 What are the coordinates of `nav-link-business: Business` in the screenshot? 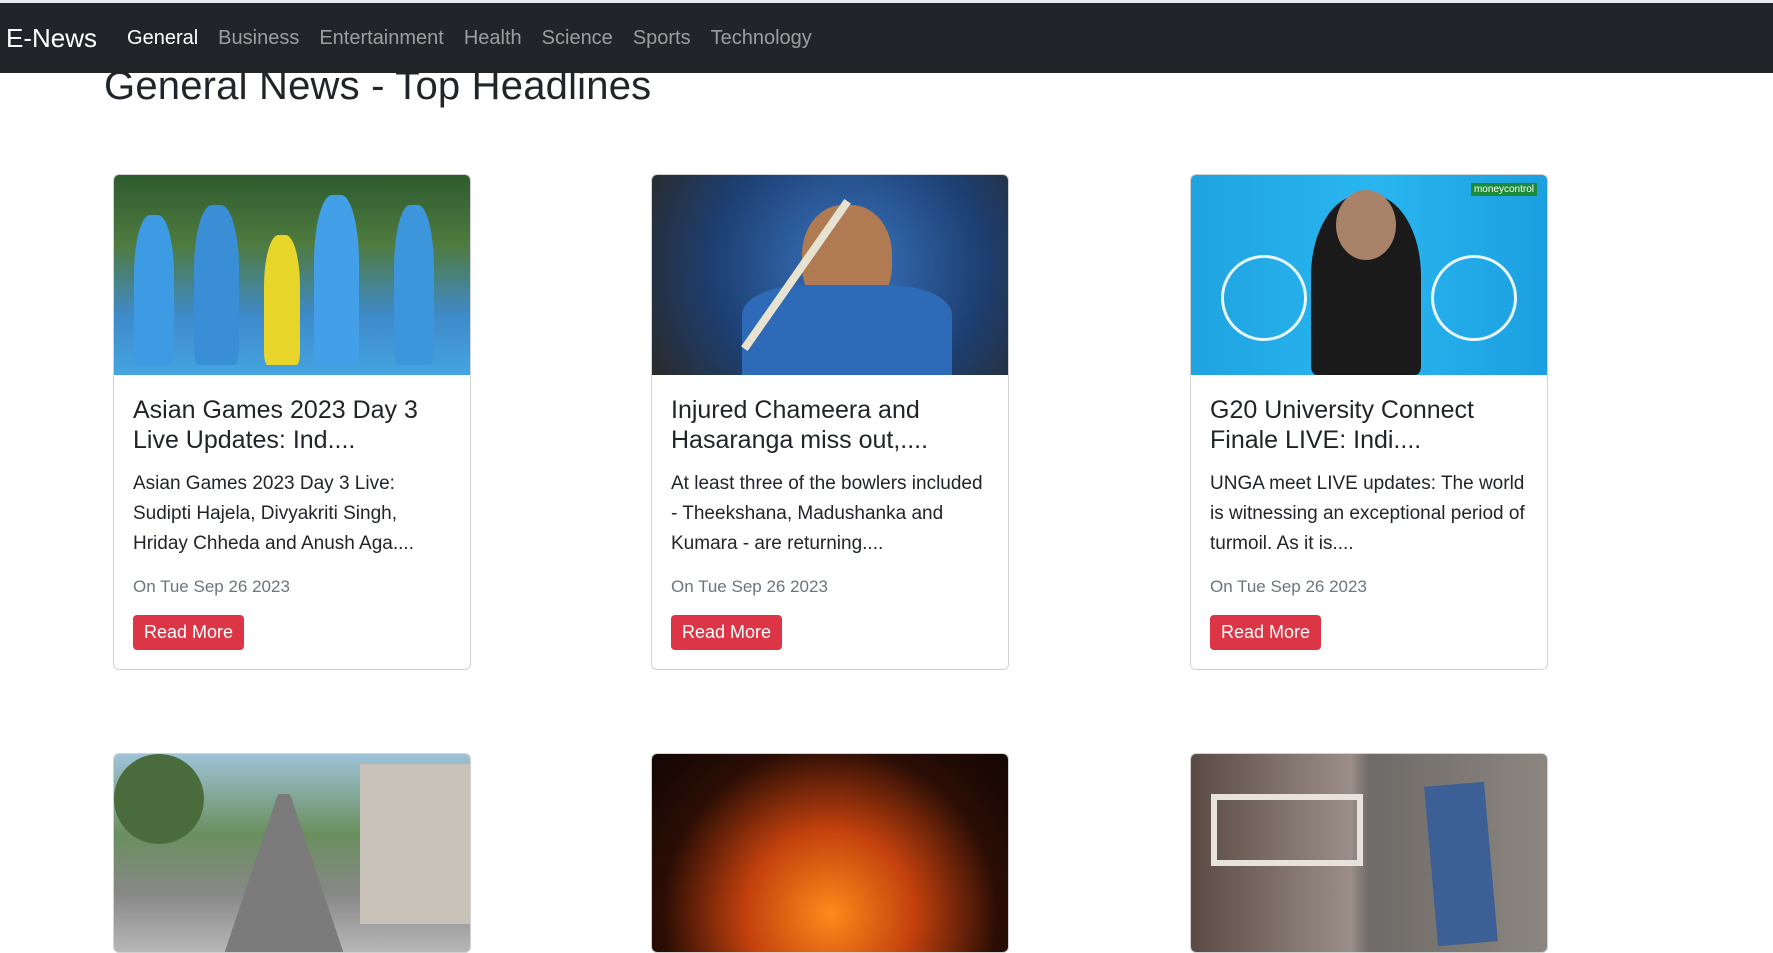 It's located at (258, 38).